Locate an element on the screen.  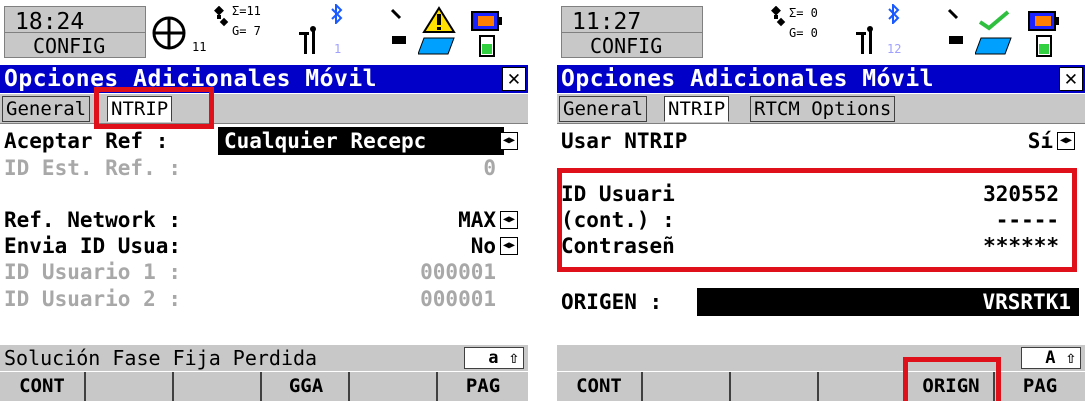
status-bar: 18:24 CONFIG 11 Σ=11 G= 7 1 is located at coordinates (264, 31).